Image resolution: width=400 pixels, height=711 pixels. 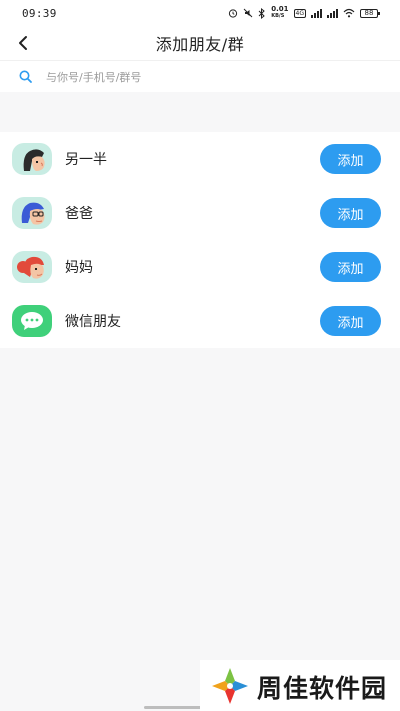 I want to click on search-bar, so click(x=200, y=76).